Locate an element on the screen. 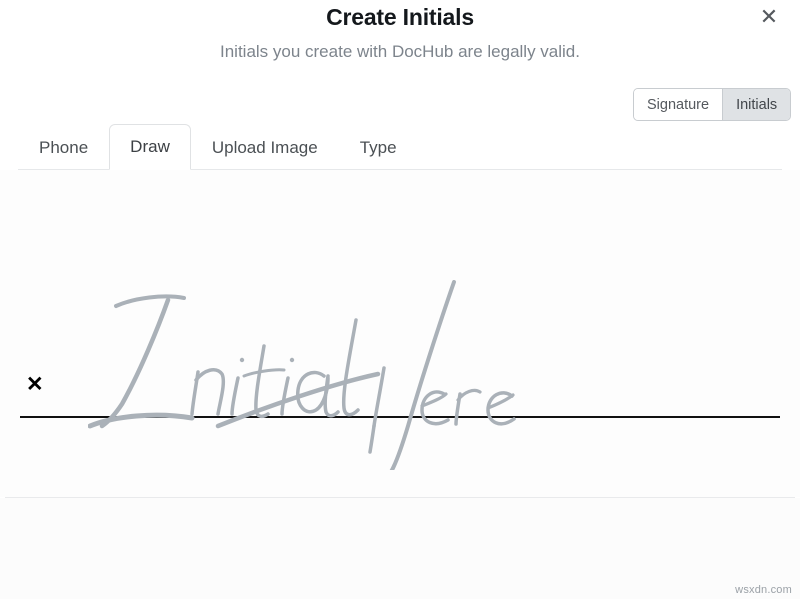 This screenshot has width=800, height=599. tab-list: Phone Draw Upload Image Type is located at coordinates (218, 147).